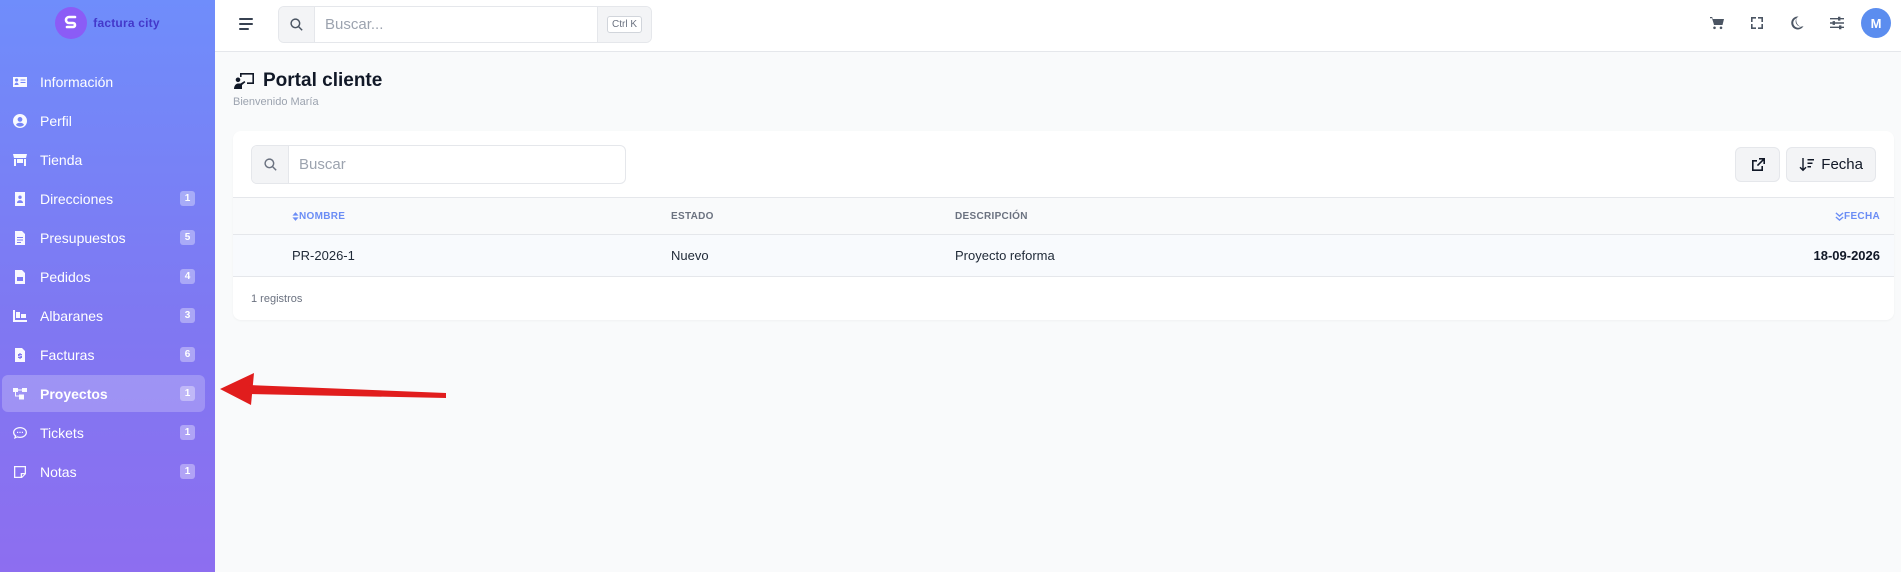 The image size is (1901, 572). What do you see at coordinates (333, 389) in the screenshot?
I see `annotation-arrow-icon` at bounding box center [333, 389].